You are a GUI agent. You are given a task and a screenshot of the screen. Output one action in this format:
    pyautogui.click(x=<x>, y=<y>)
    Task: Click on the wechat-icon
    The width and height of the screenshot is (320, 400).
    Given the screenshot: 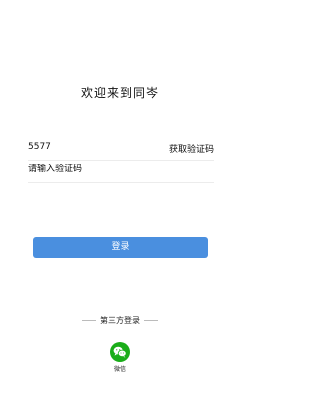 What is the action you would take?
    pyautogui.click(x=120, y=352)
    